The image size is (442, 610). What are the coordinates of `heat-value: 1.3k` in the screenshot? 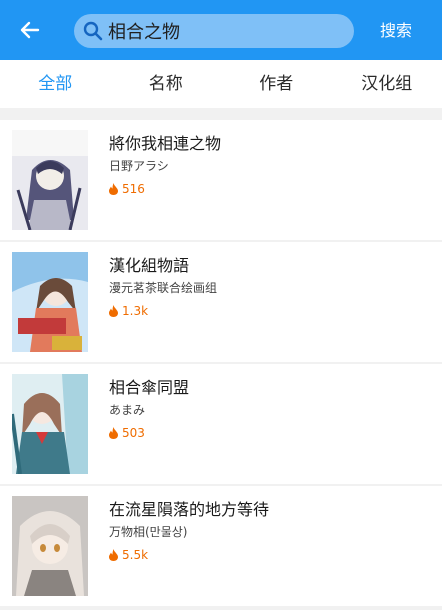 It's located at (135, 311).